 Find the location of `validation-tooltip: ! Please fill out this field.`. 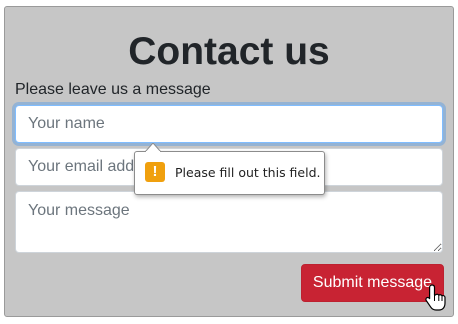

validation-tooltip: ! Please fill out this field. is located at coordinates (229, 169).